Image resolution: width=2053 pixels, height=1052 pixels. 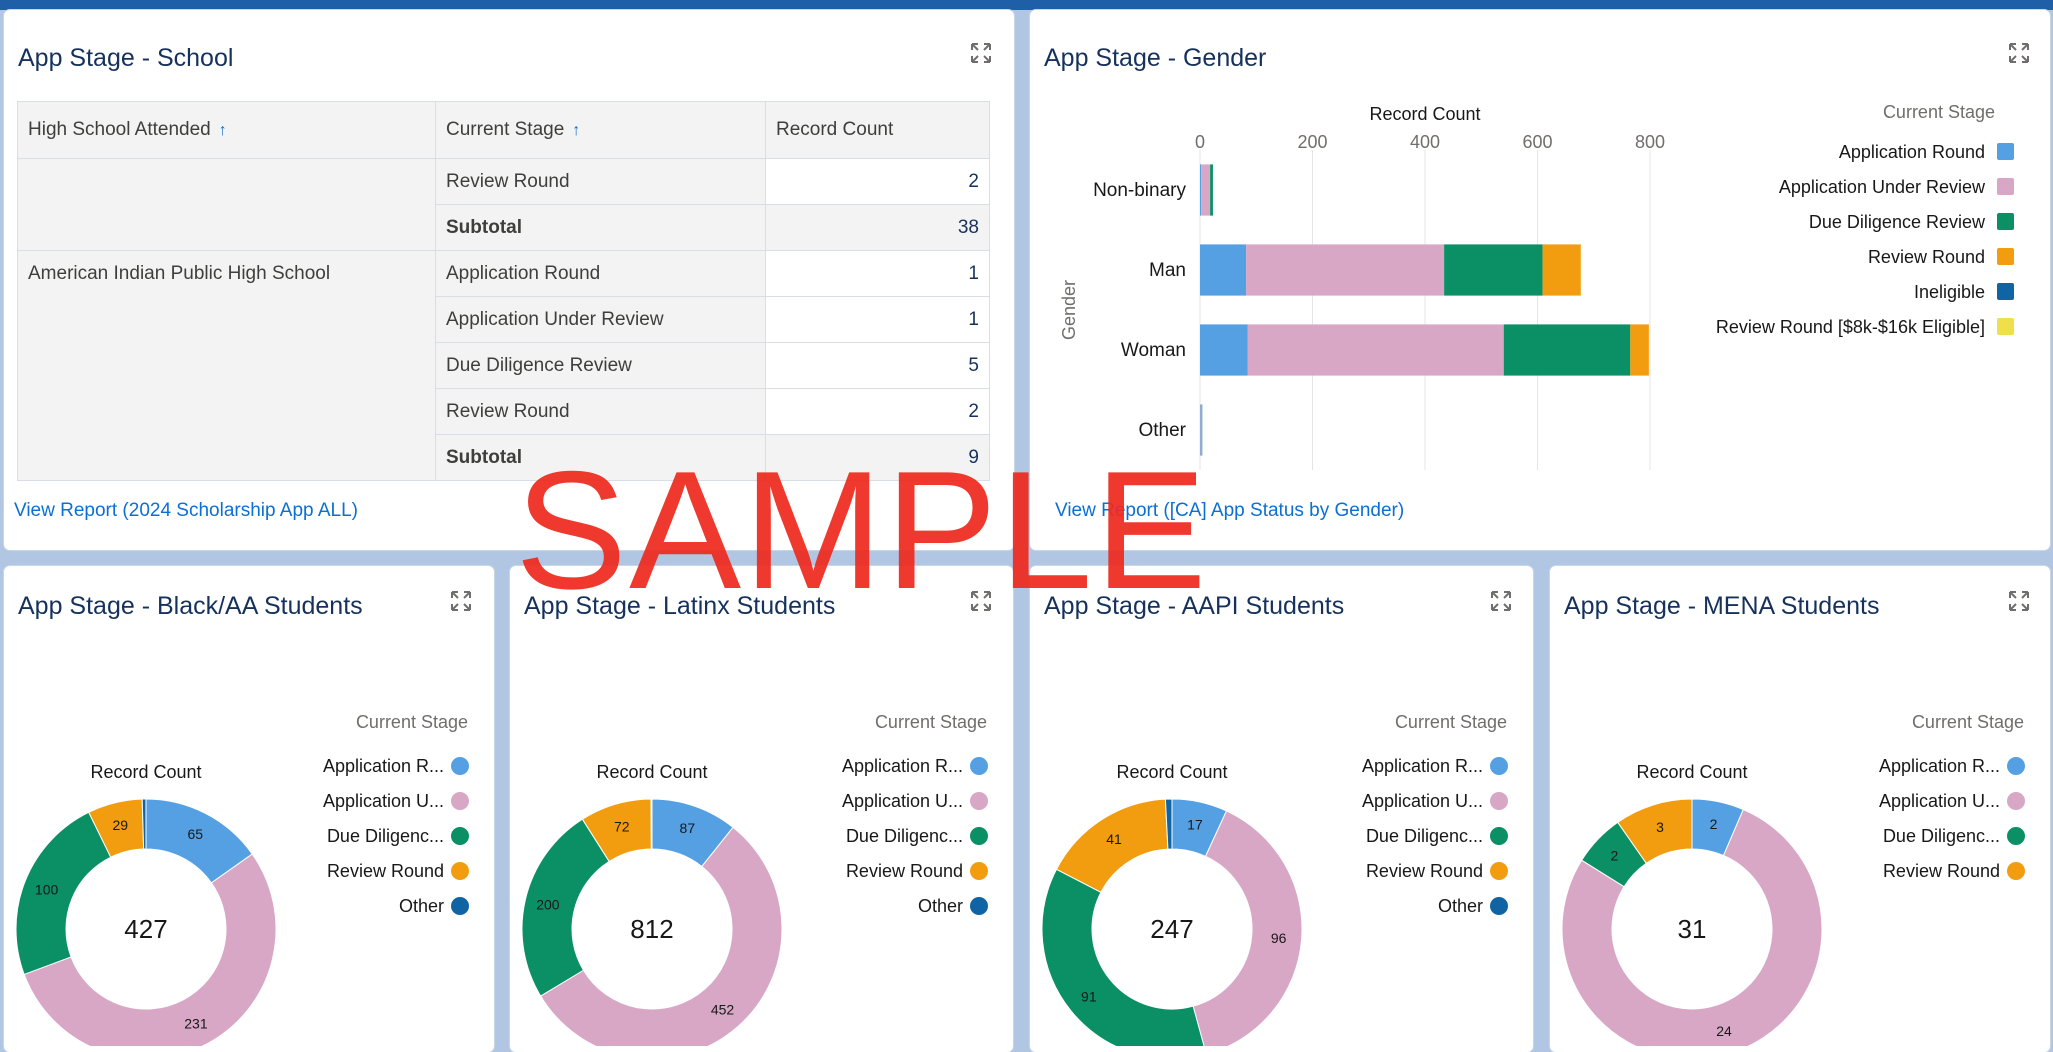 I want to click on x-axis-title: Record Count, so click(x=1424, y=114).